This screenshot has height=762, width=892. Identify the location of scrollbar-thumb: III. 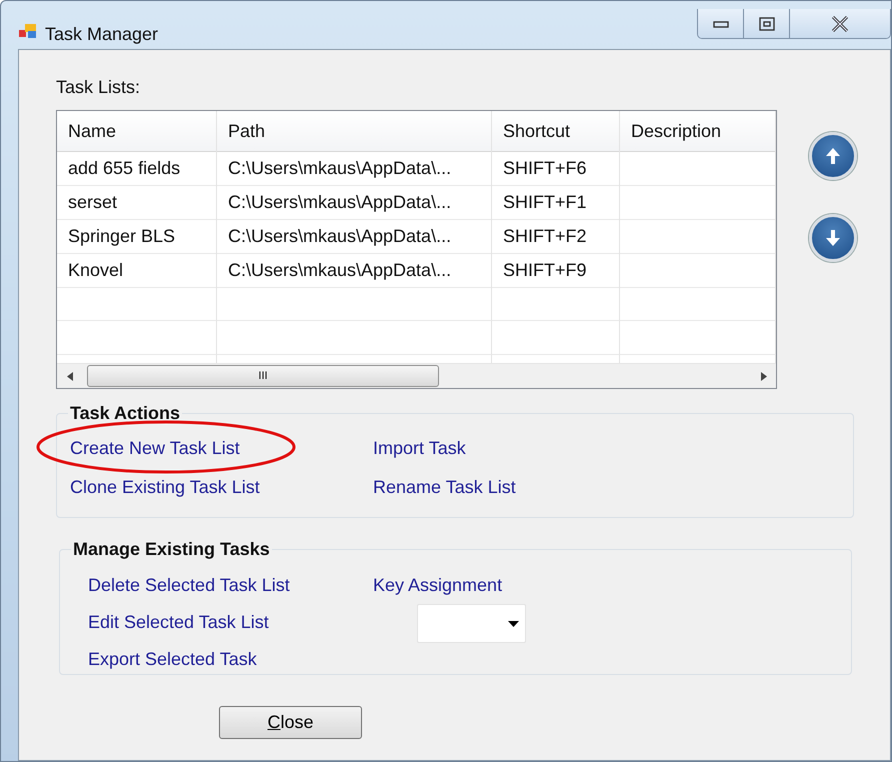
(263, 376).